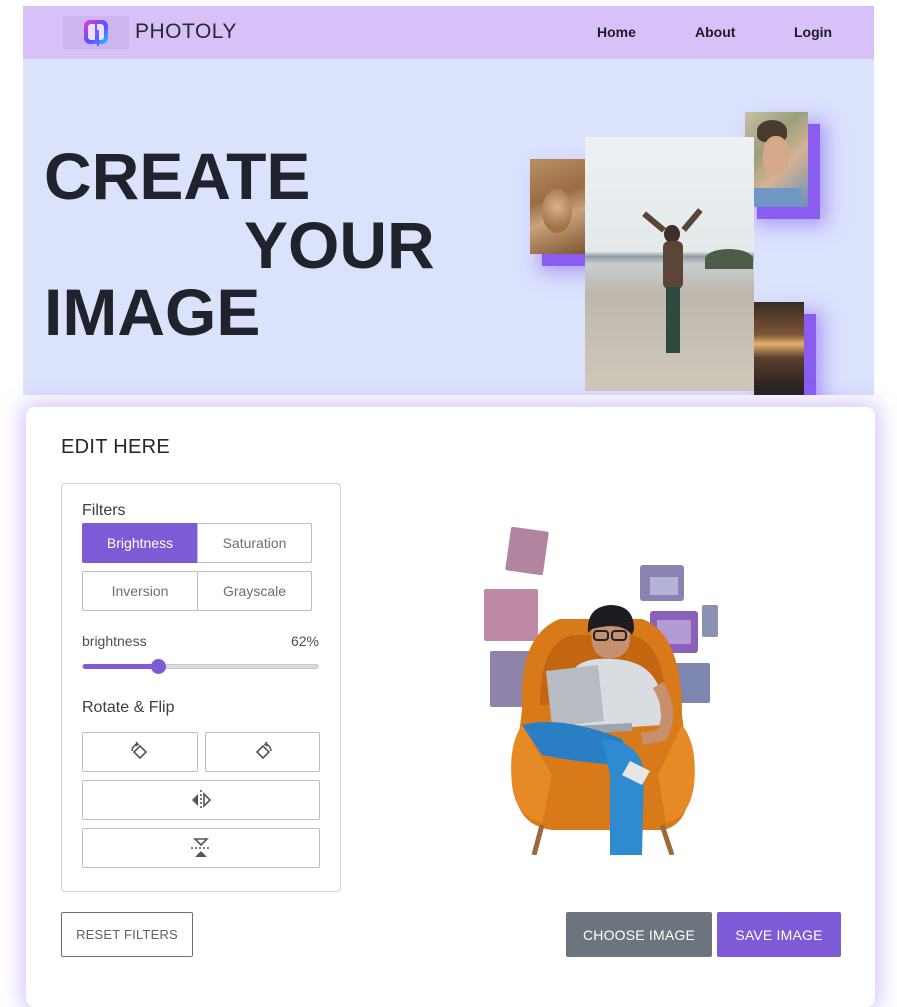 The image size is (897, 1007). I want to click on hero-line-create: CREATE, so click(177, 176).